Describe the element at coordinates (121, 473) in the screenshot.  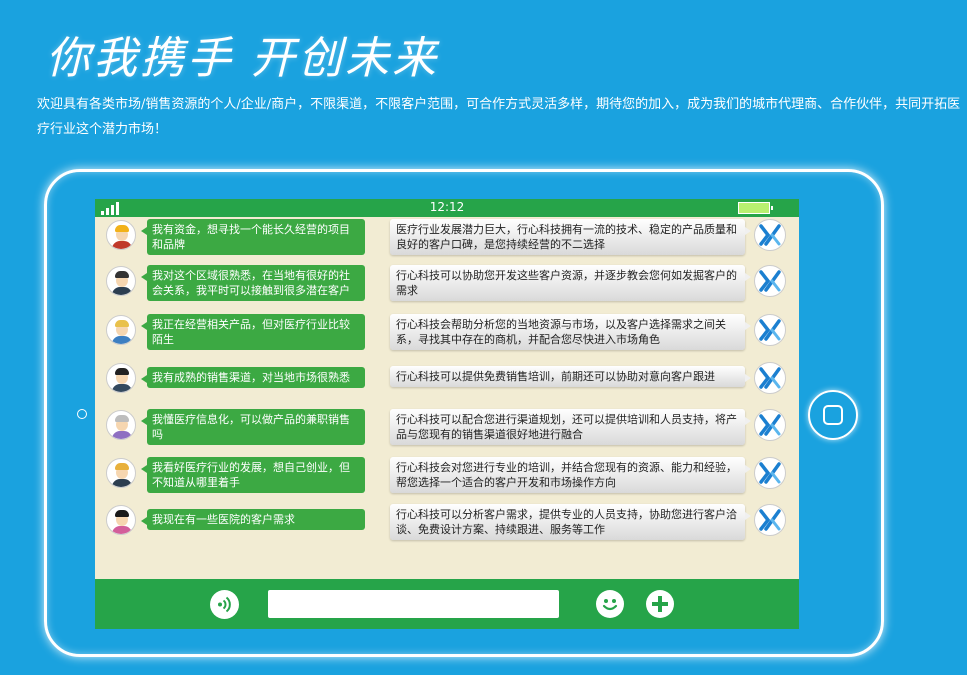
I see `blond-man-avatar-icon` at that location.